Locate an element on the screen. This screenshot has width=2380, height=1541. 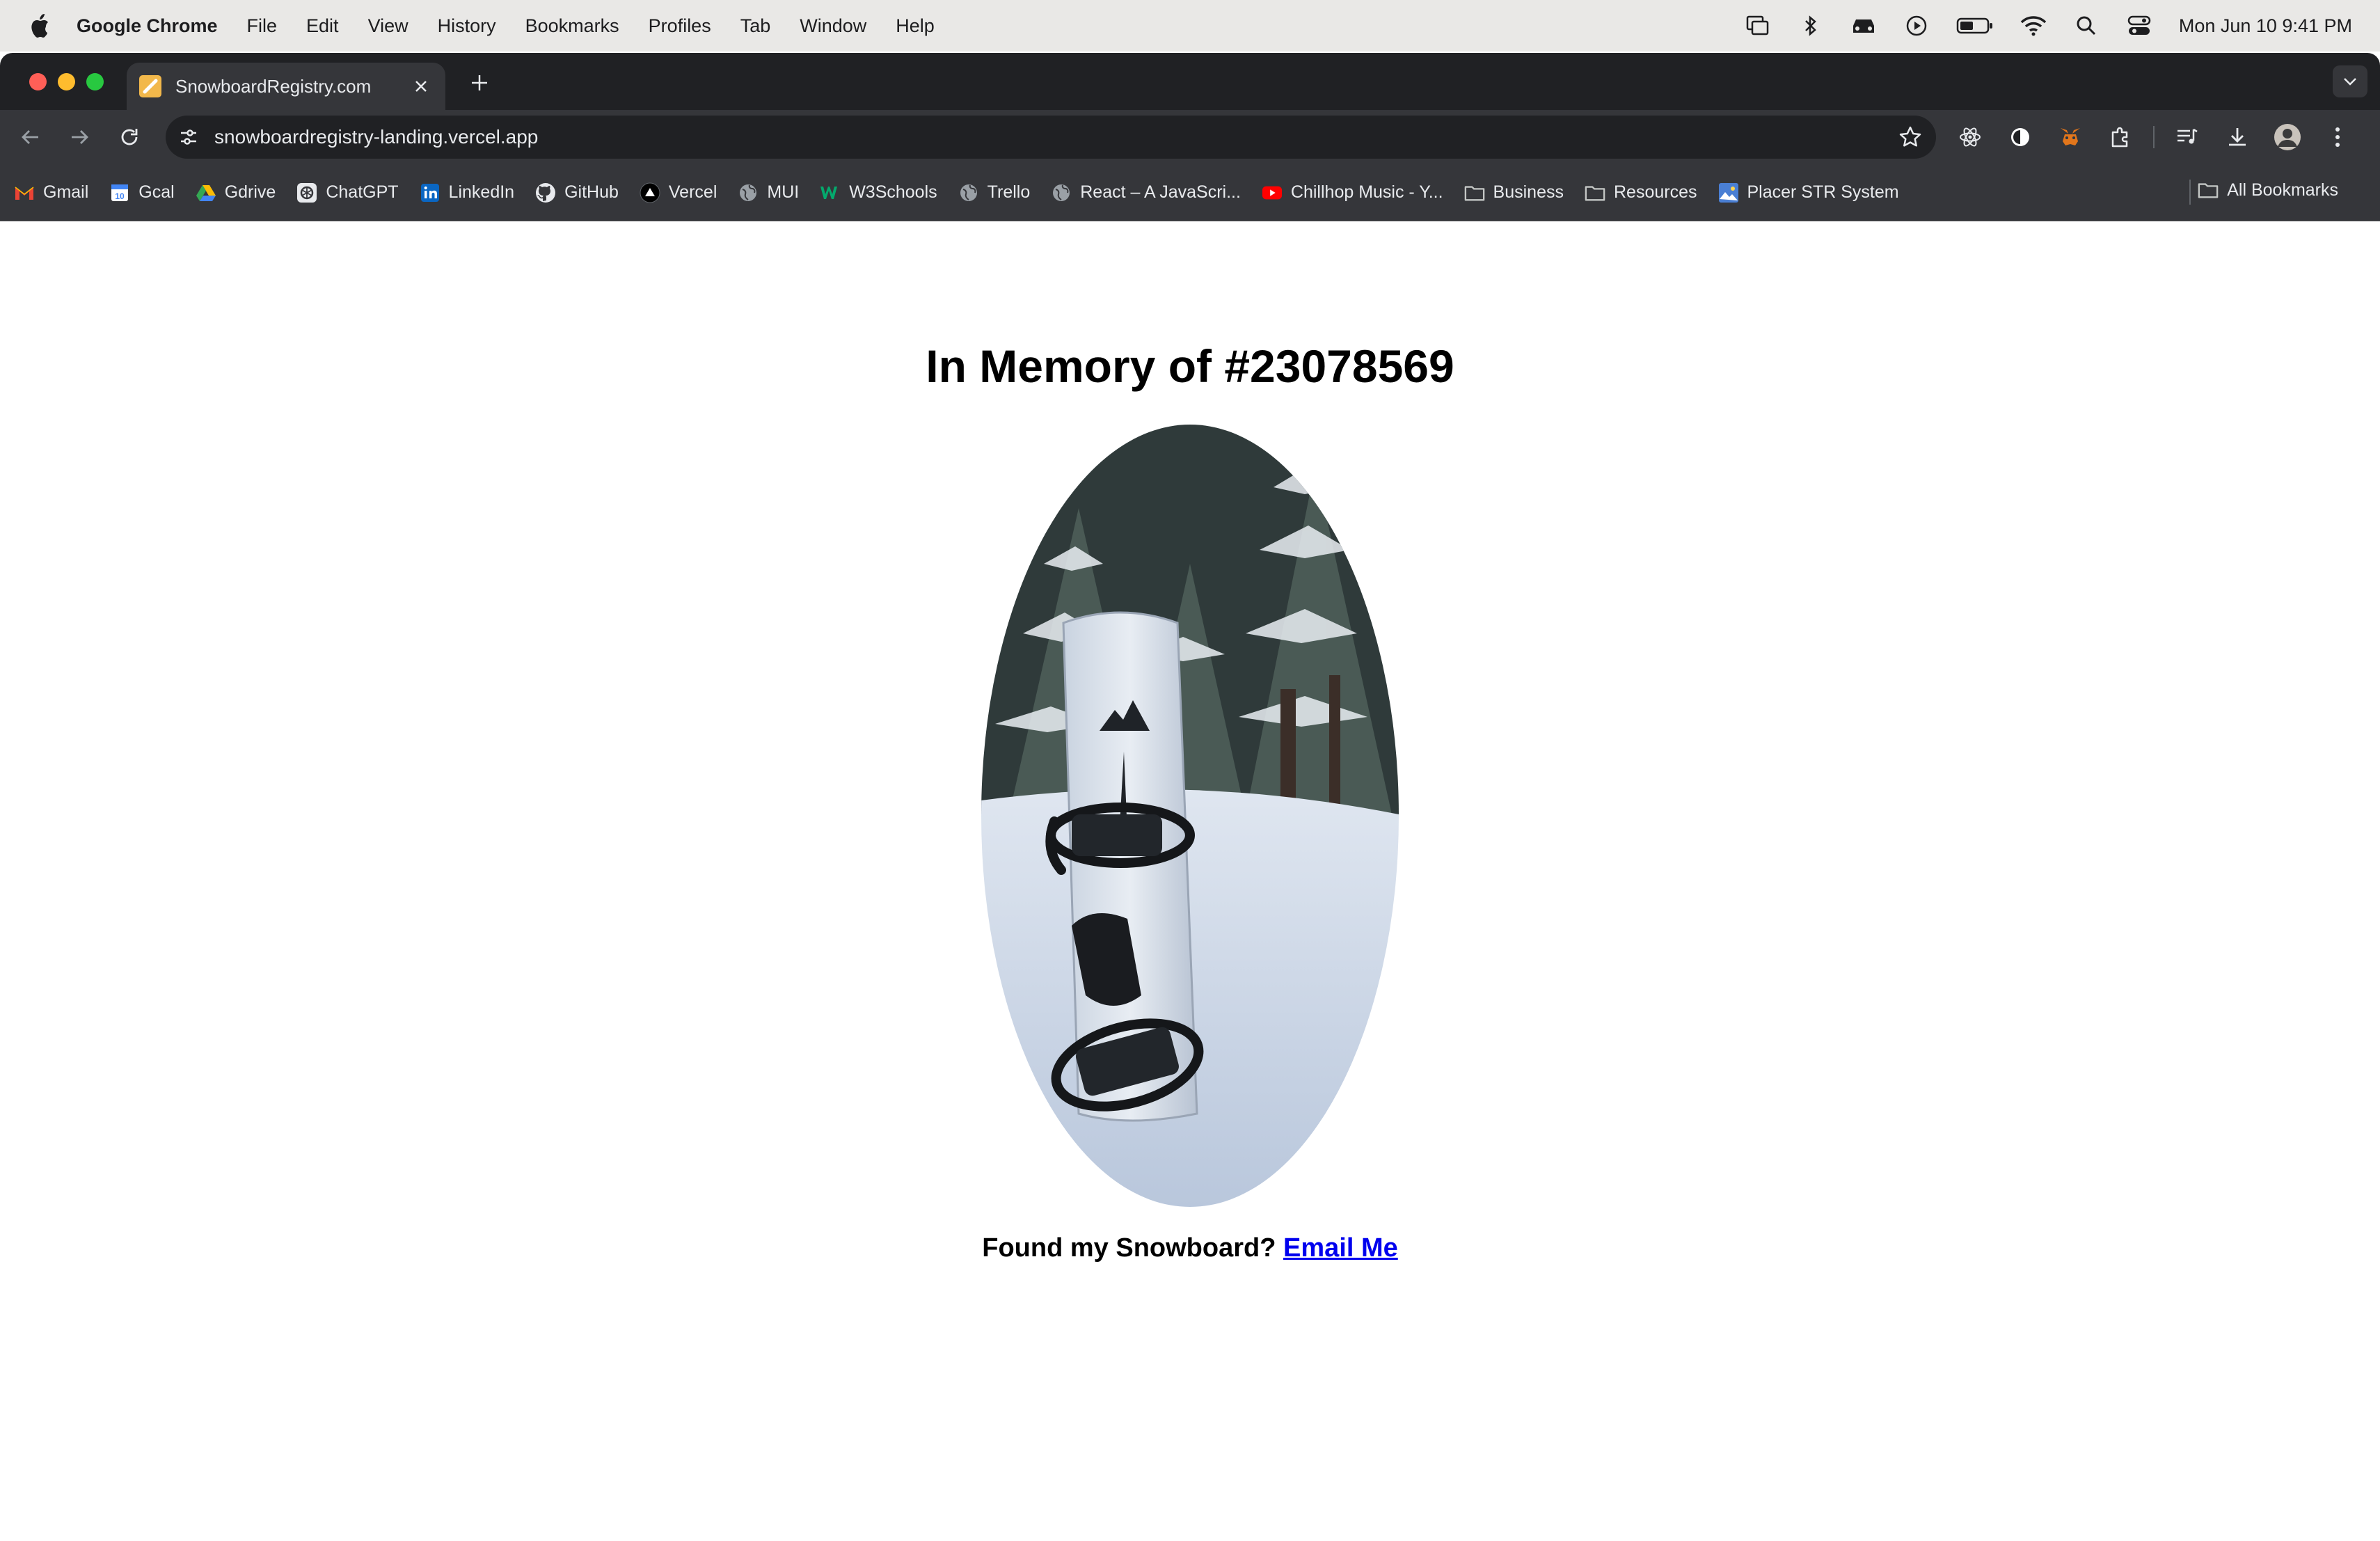
bluetooth-icon is located at coordinates (1811, 26).